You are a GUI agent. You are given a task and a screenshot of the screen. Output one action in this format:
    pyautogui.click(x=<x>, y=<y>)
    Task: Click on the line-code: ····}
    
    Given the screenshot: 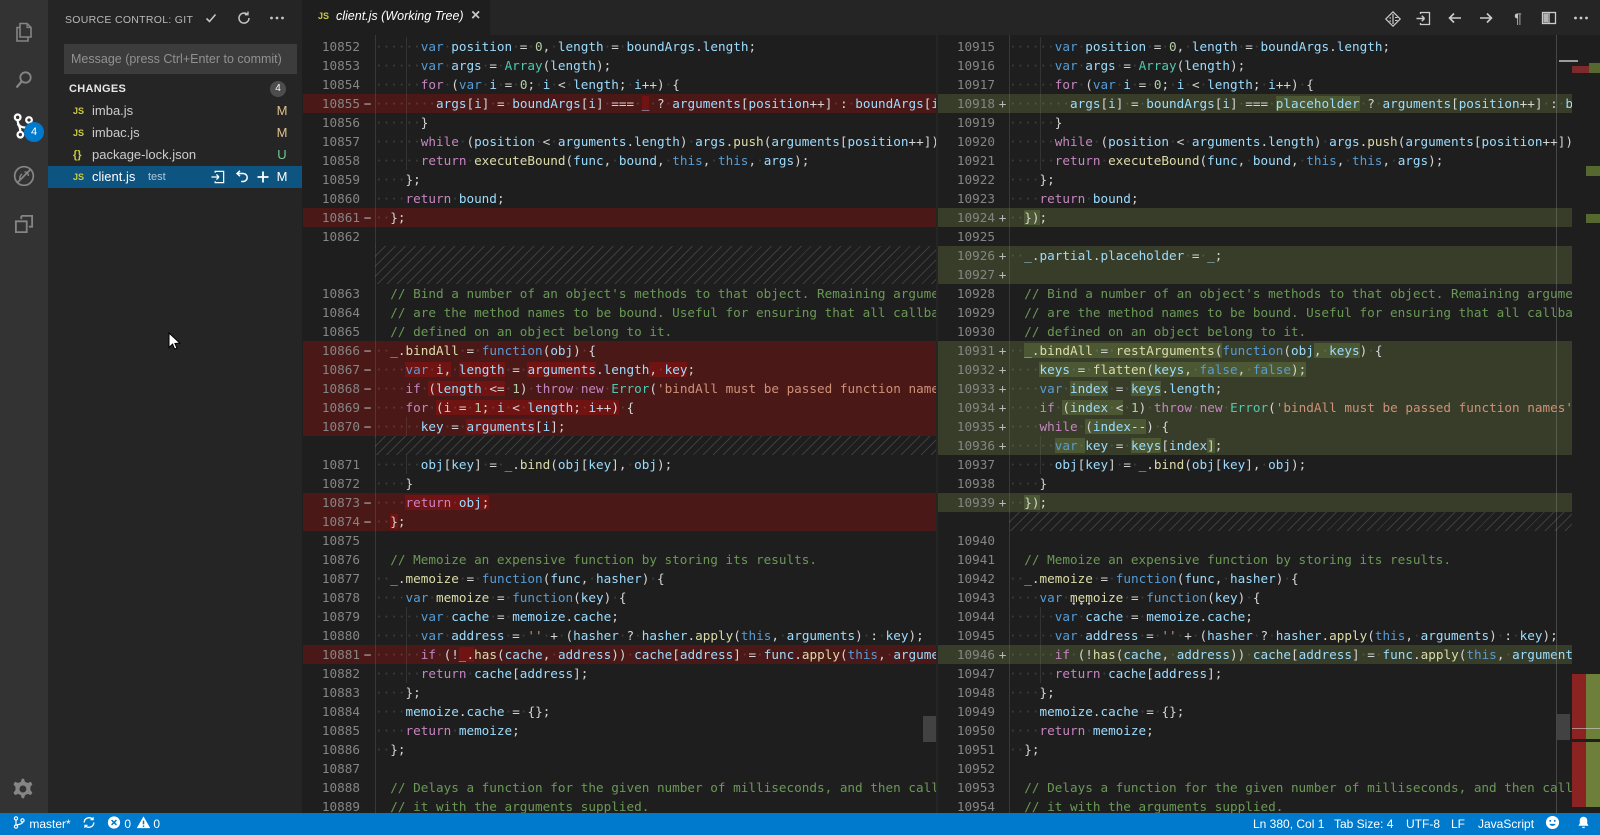 What is the action you would take?
    pyautogui.click(x=656, y=483)
    